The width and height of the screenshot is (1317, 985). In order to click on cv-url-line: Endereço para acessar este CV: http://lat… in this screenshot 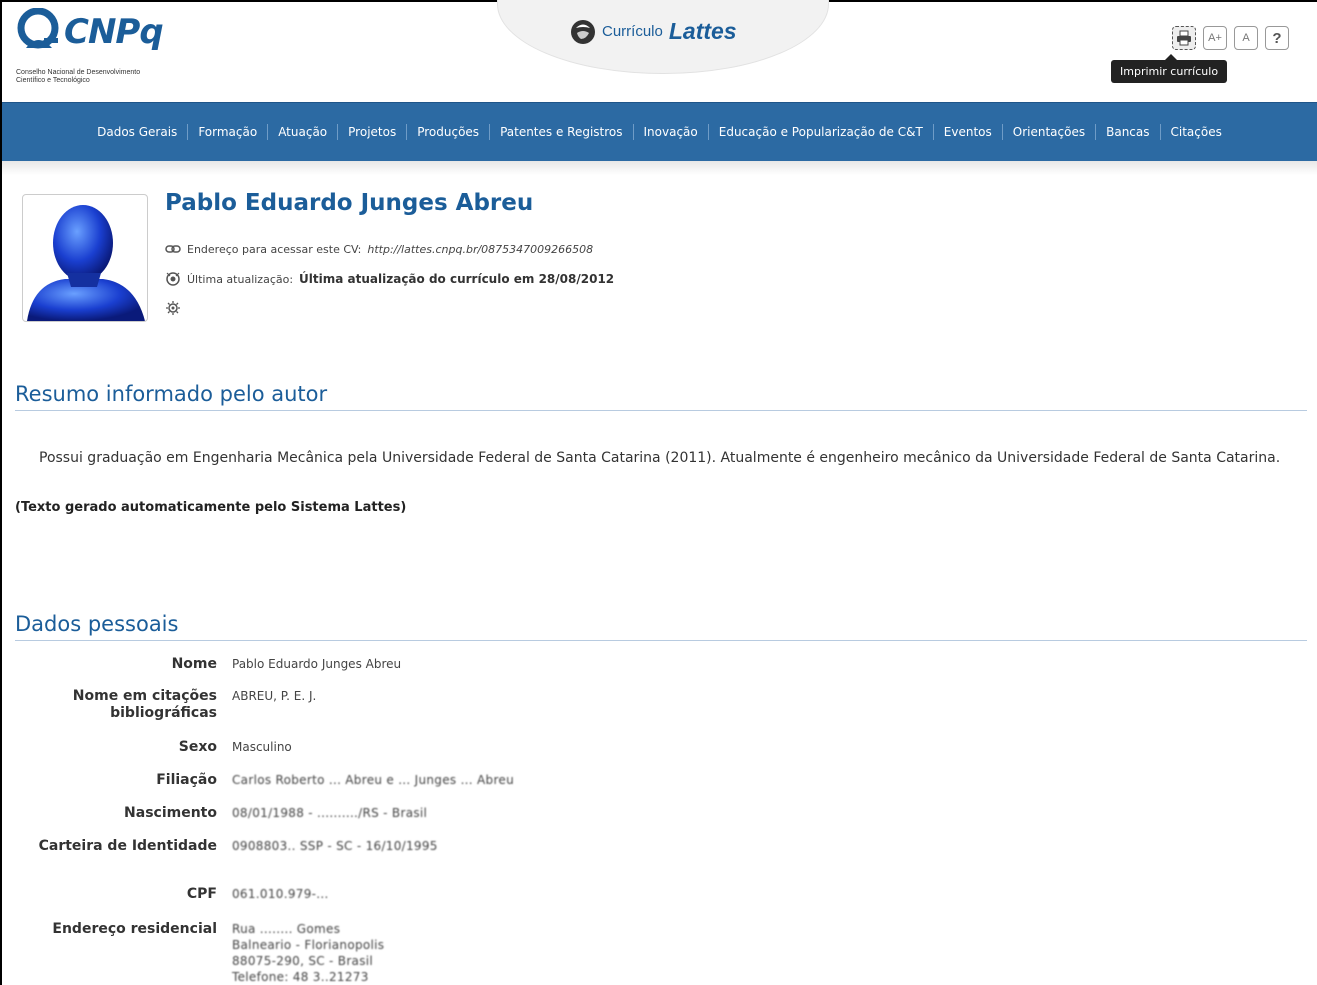, I will do `click(379, 249)`.